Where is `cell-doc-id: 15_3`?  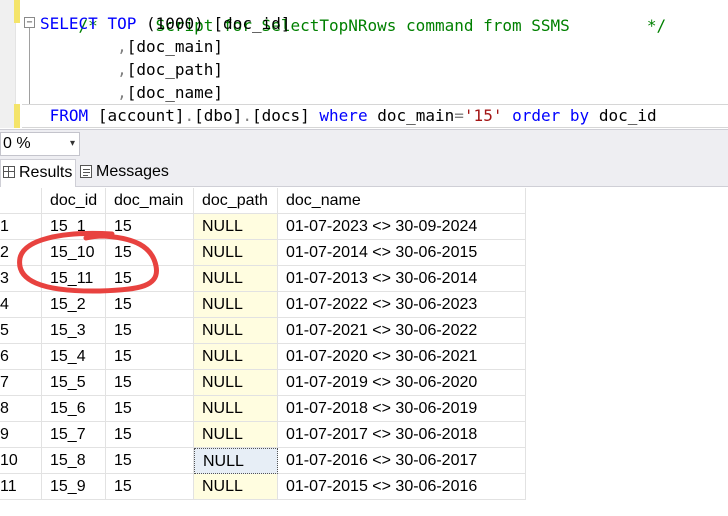 cell-doc-id: 15_3 is located at coordinates (74, 331).